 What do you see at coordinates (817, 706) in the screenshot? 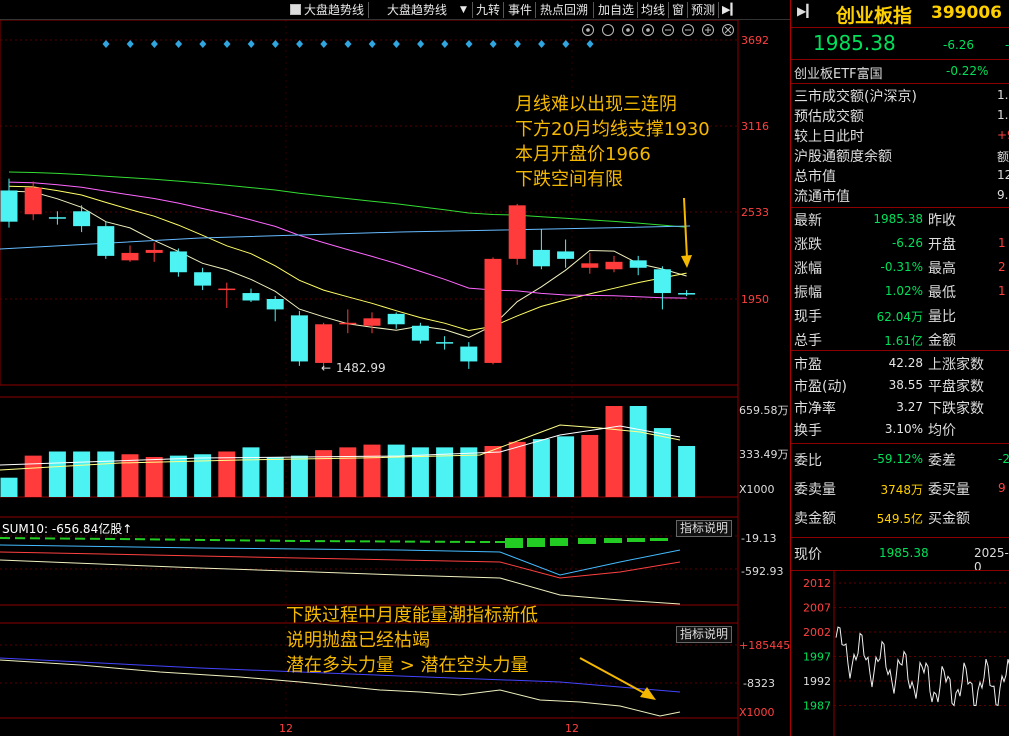
I see `minute-y-tick: 1987` at bounding box center [817, 706].